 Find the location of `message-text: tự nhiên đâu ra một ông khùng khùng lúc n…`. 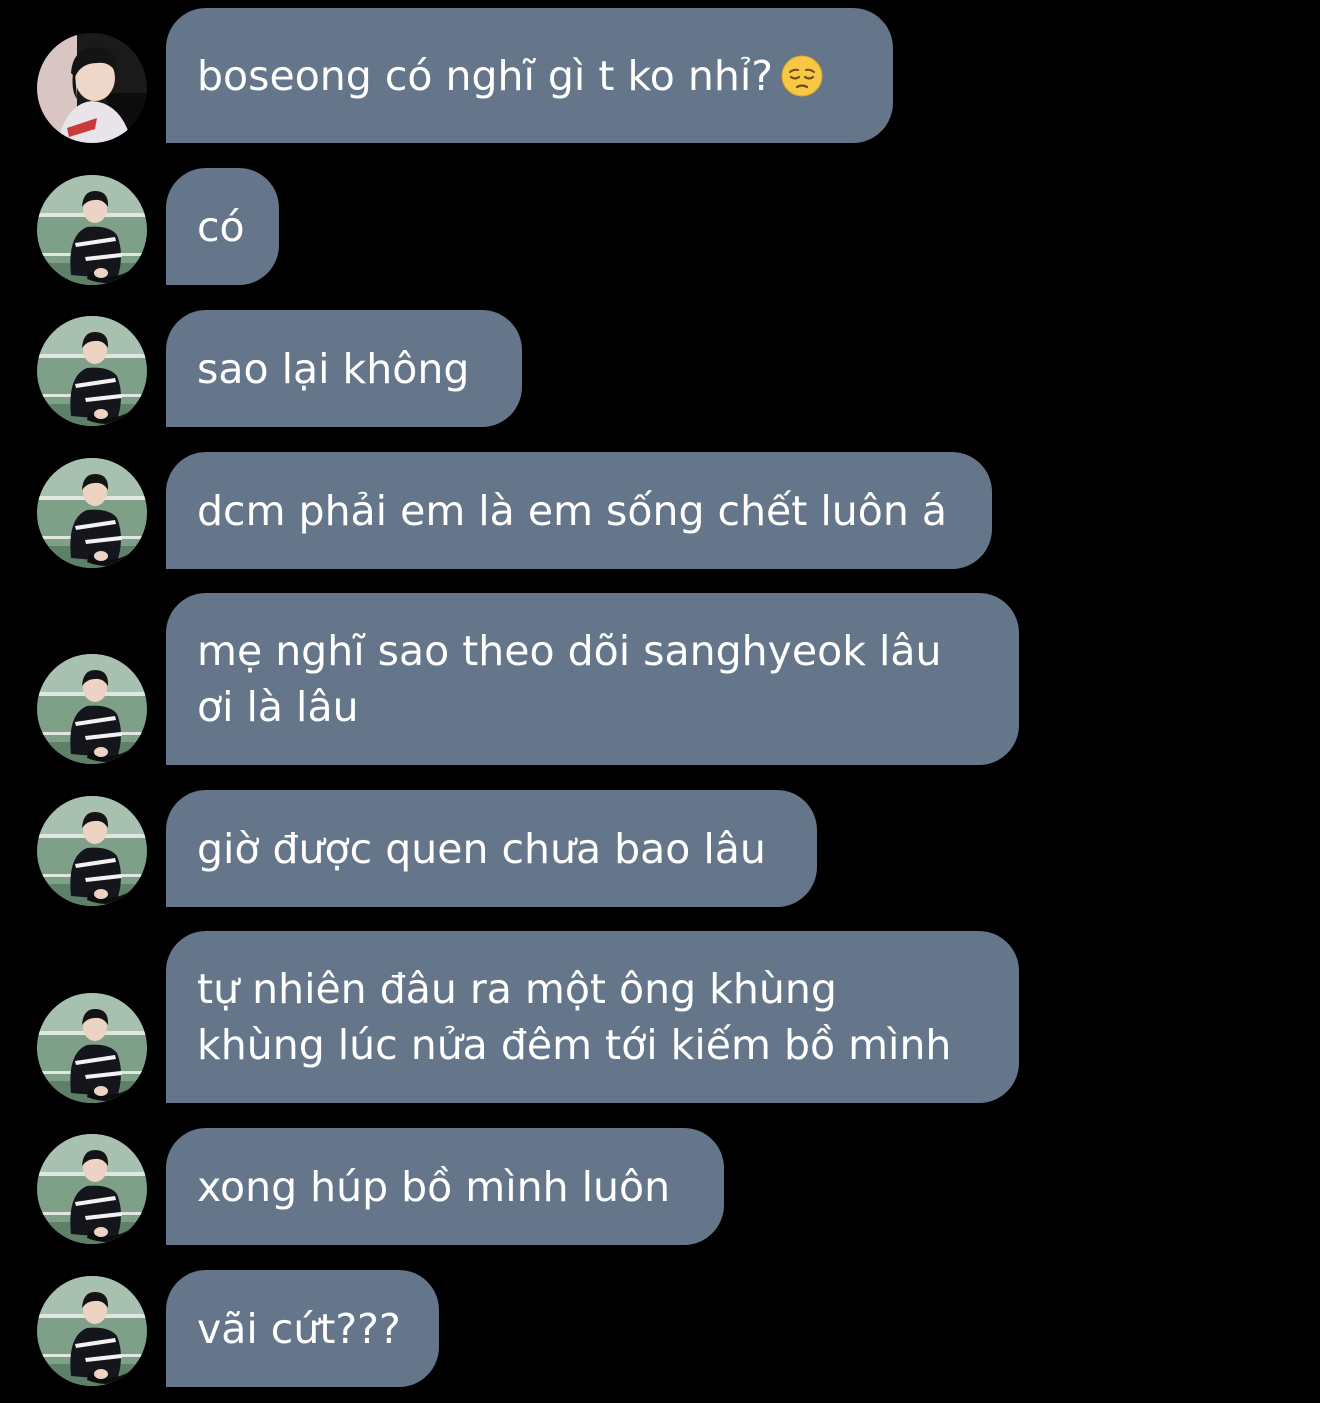

message-text: tự nhiên đâu ra một ông khùng khùng lúc n… is located at coordinates (574, 1017).